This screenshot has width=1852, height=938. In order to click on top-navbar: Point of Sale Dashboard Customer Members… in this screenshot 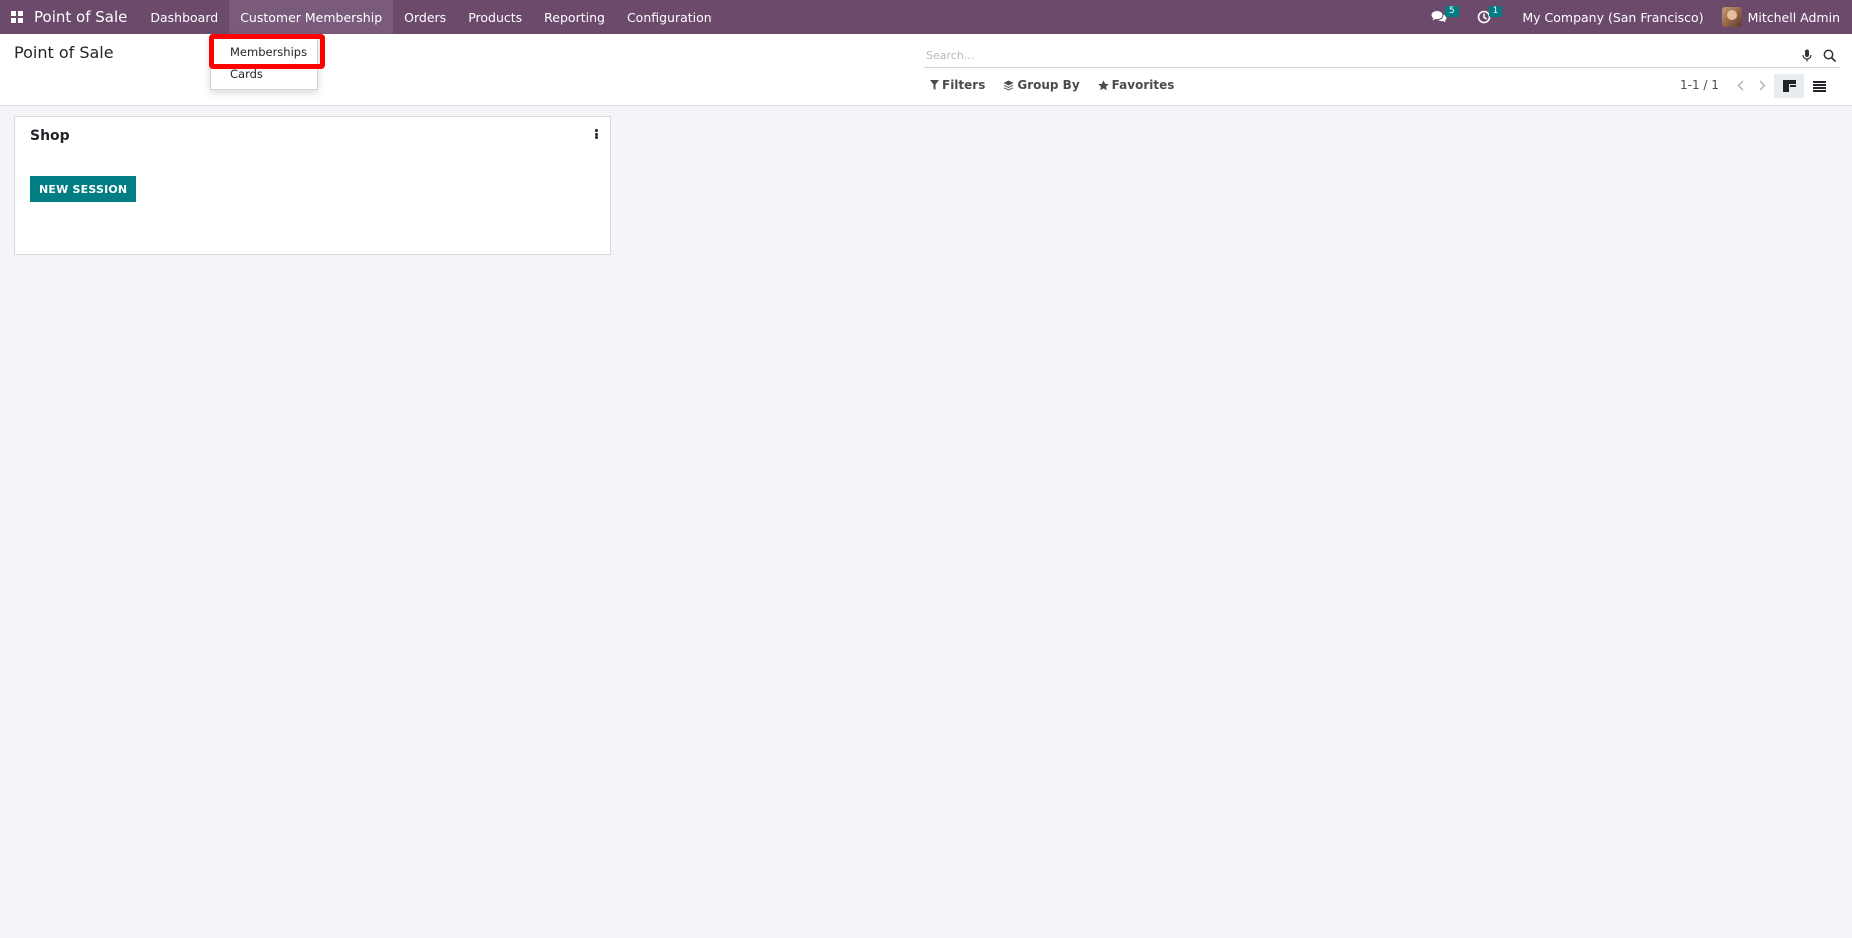, I will do `click(926, 17)`.